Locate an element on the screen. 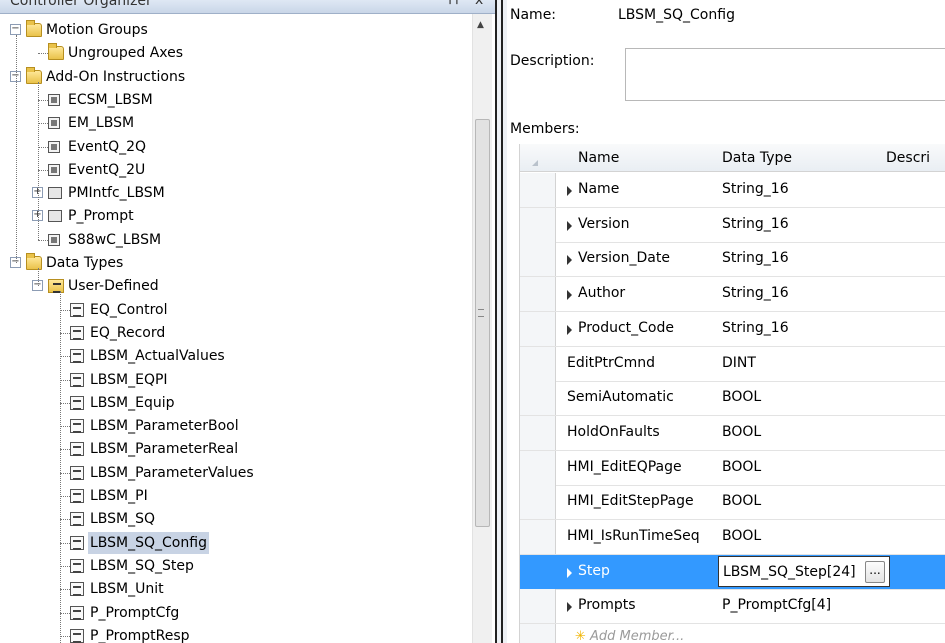  scroll-thumb is located at coordinates (482, 323).